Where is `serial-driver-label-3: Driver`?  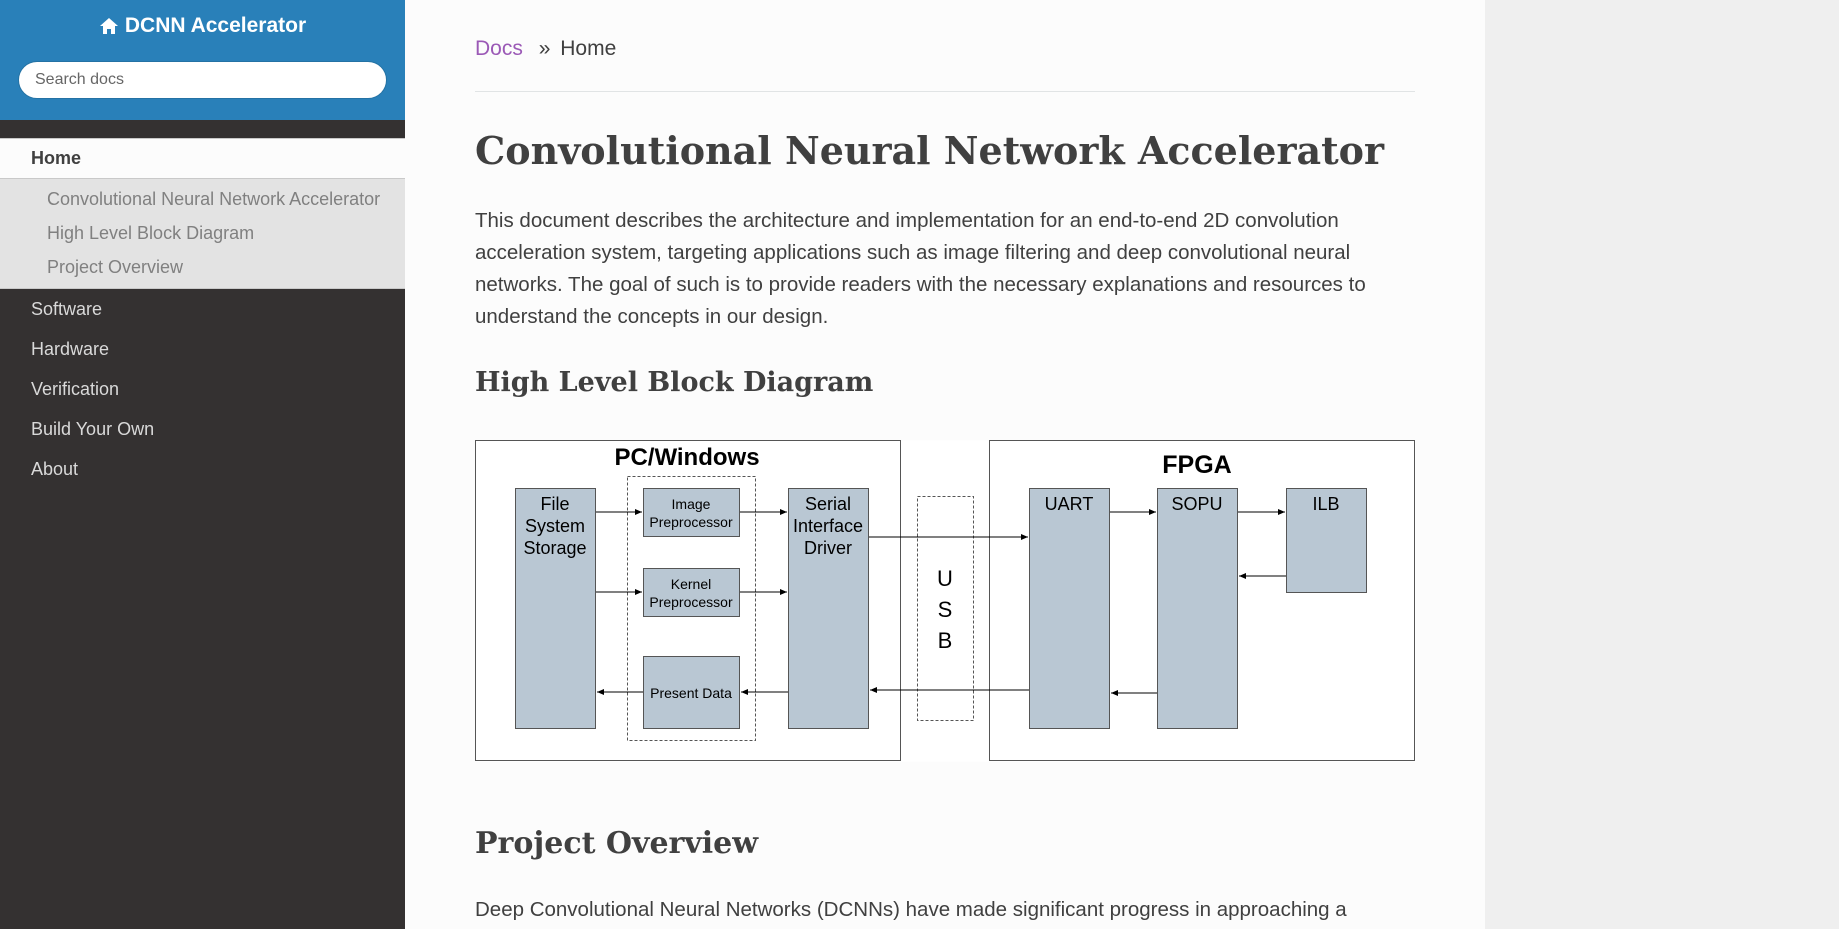 serial-driver-label-3: Driver is located at coordinates (828, 548).